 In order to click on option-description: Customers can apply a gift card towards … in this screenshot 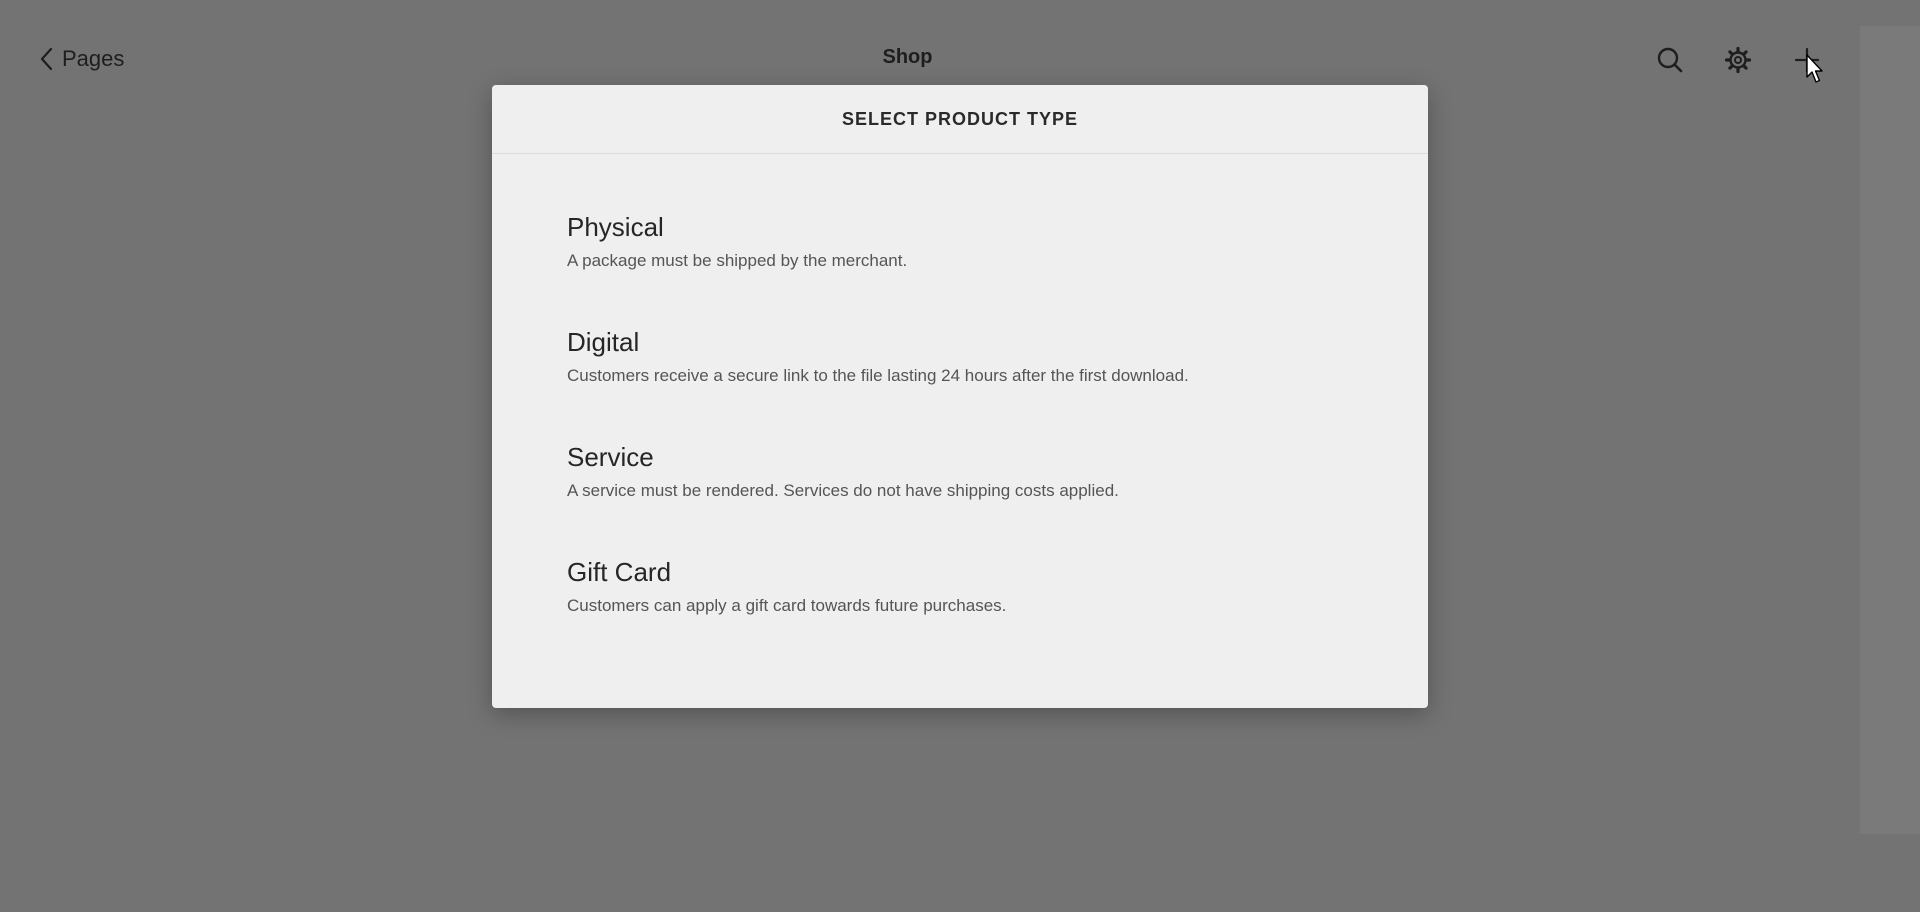, I will do `click(787, 605)`.